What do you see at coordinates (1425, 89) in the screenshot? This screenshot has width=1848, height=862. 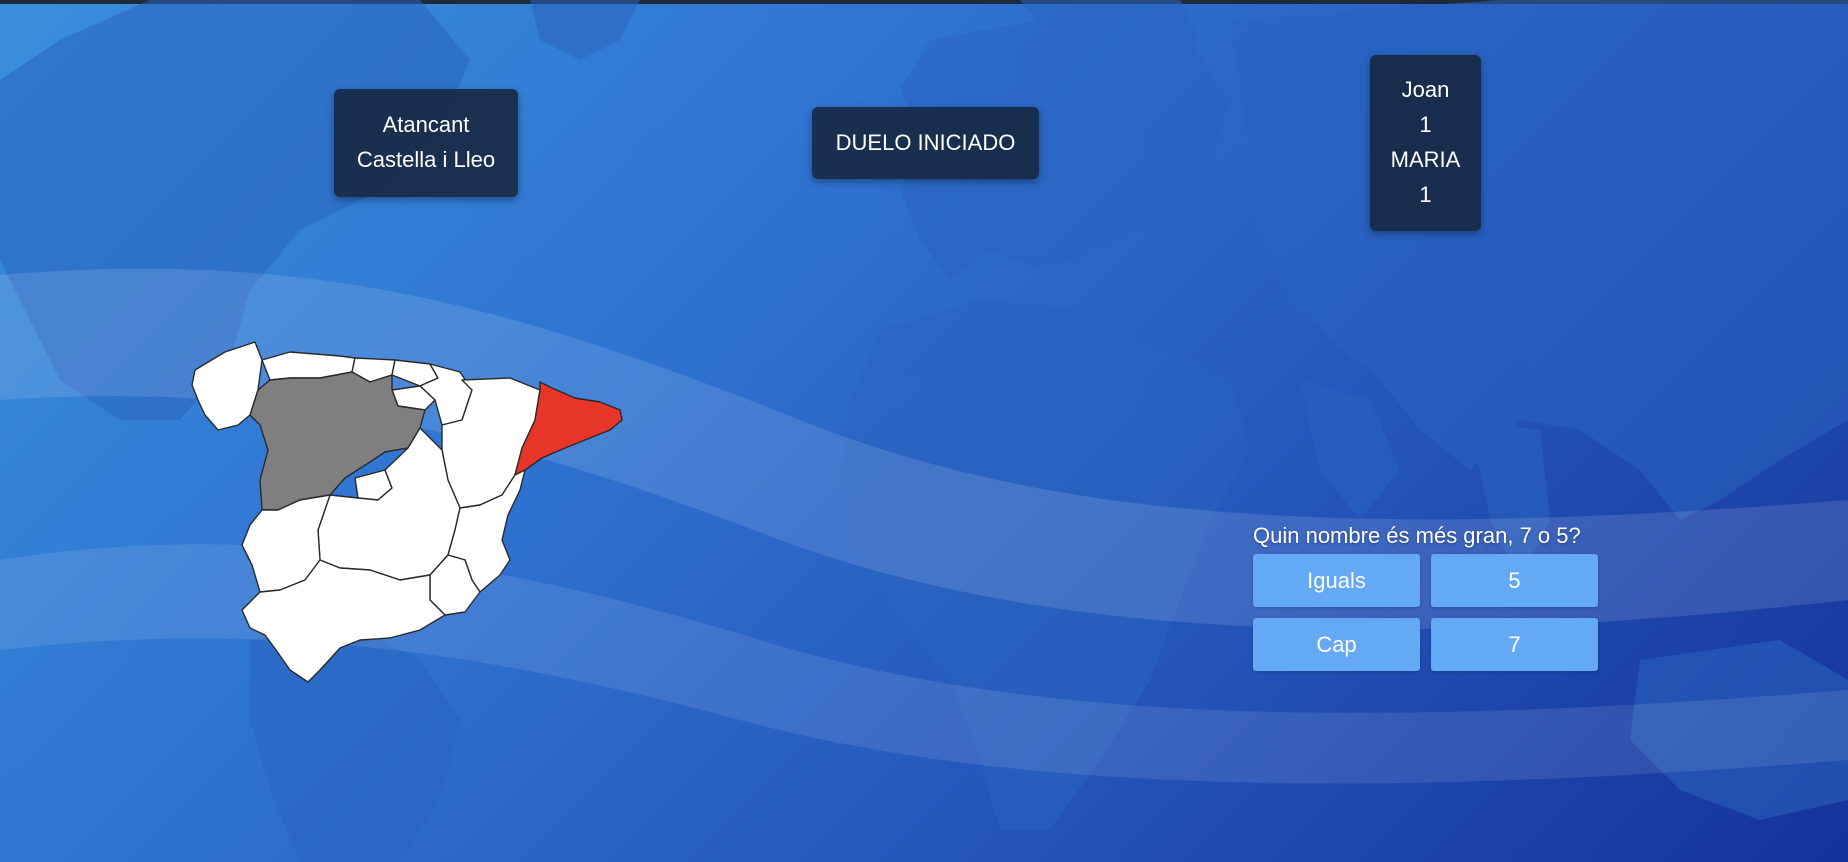 I see `player1-name: Joan` at bounding box center [1425, 89].